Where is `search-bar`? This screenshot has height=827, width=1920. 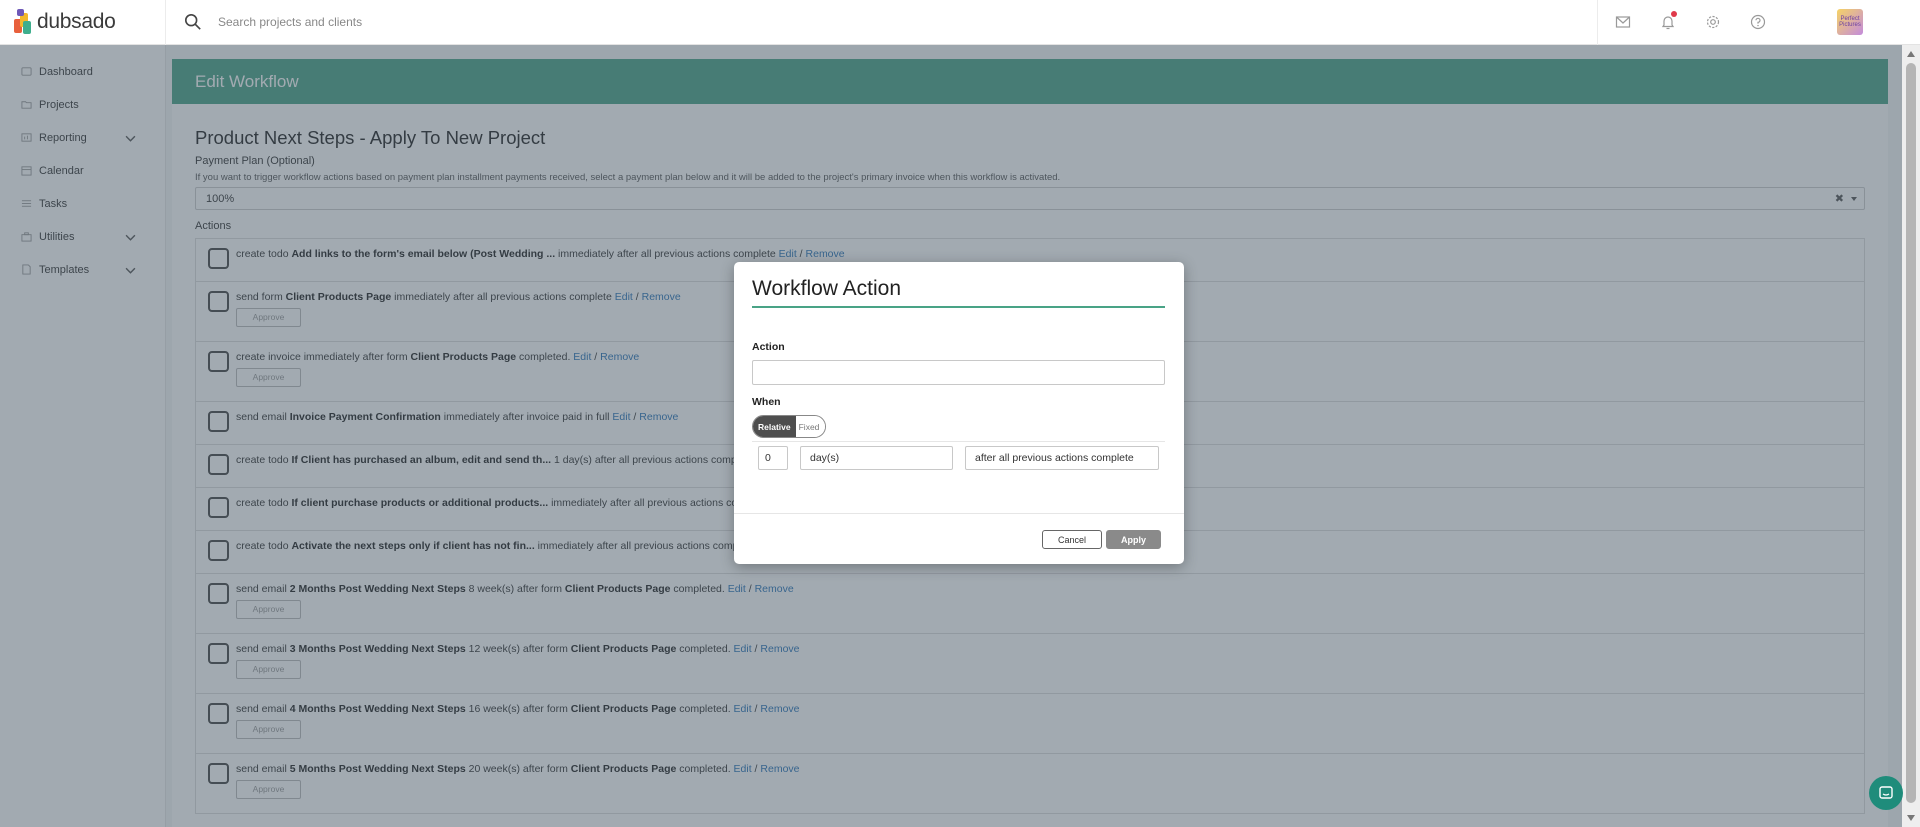 search-bar is located at coordinates (881, 22).